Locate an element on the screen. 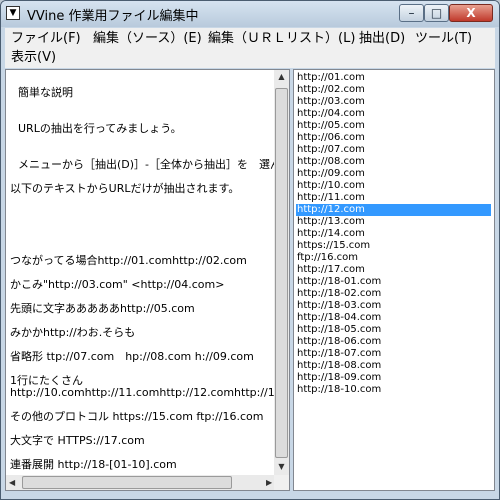 The image size is (500, 500). editor-line: メニューから［抽出(D)］-［全体から抽出］を 選ん is located at coordinates (147, 164).